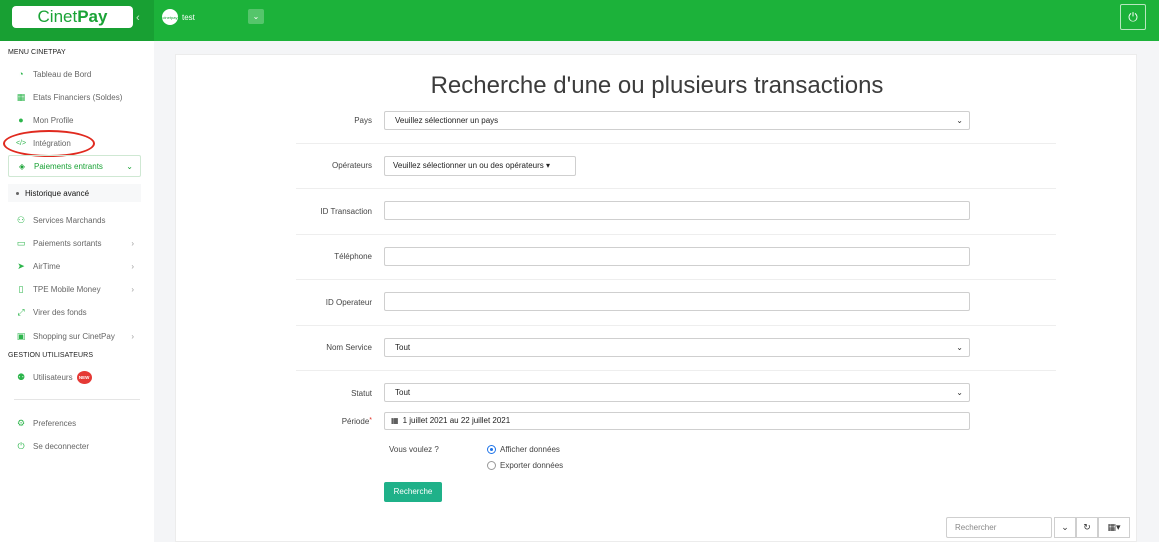 This screenshot has width=1159, height=542. What do you see at coordinates (361, 393) in the screenshot?
I see `statut-label: Statut` at bounding box center [361, 393].